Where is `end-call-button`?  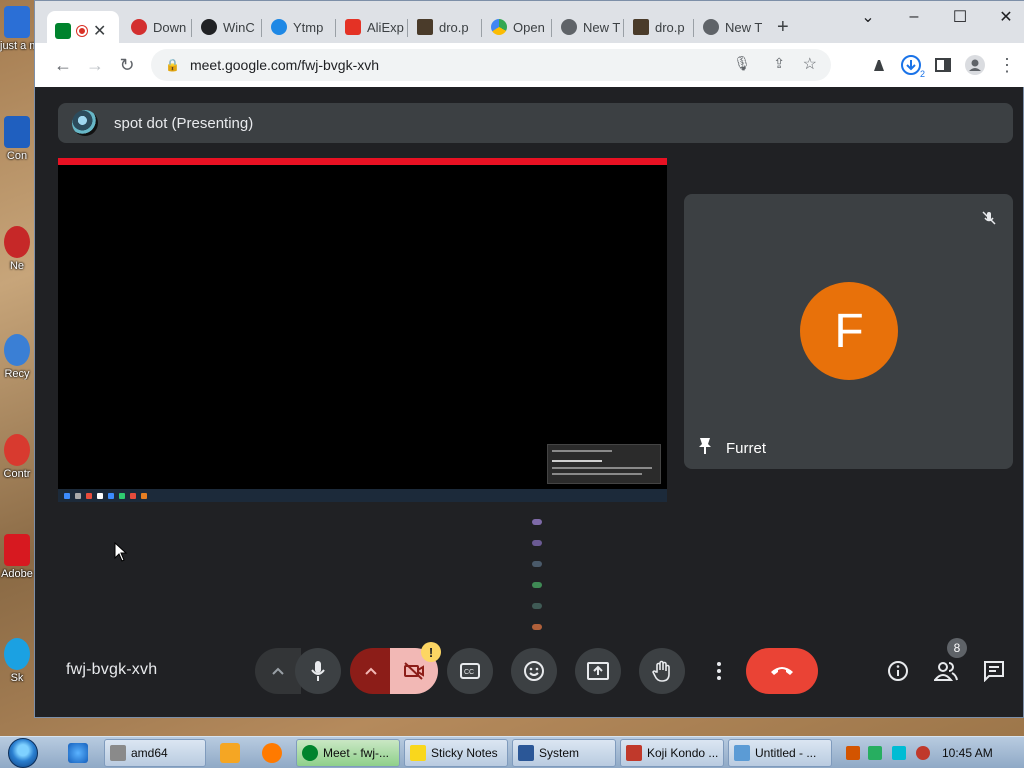
end-call-button is located at coordinates (782, 671).